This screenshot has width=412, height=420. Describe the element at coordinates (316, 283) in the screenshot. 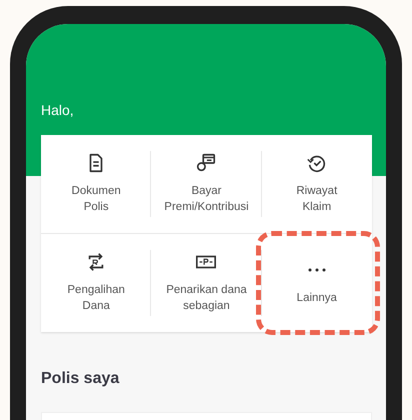

I see `menu-item: Lainnya` at that location.